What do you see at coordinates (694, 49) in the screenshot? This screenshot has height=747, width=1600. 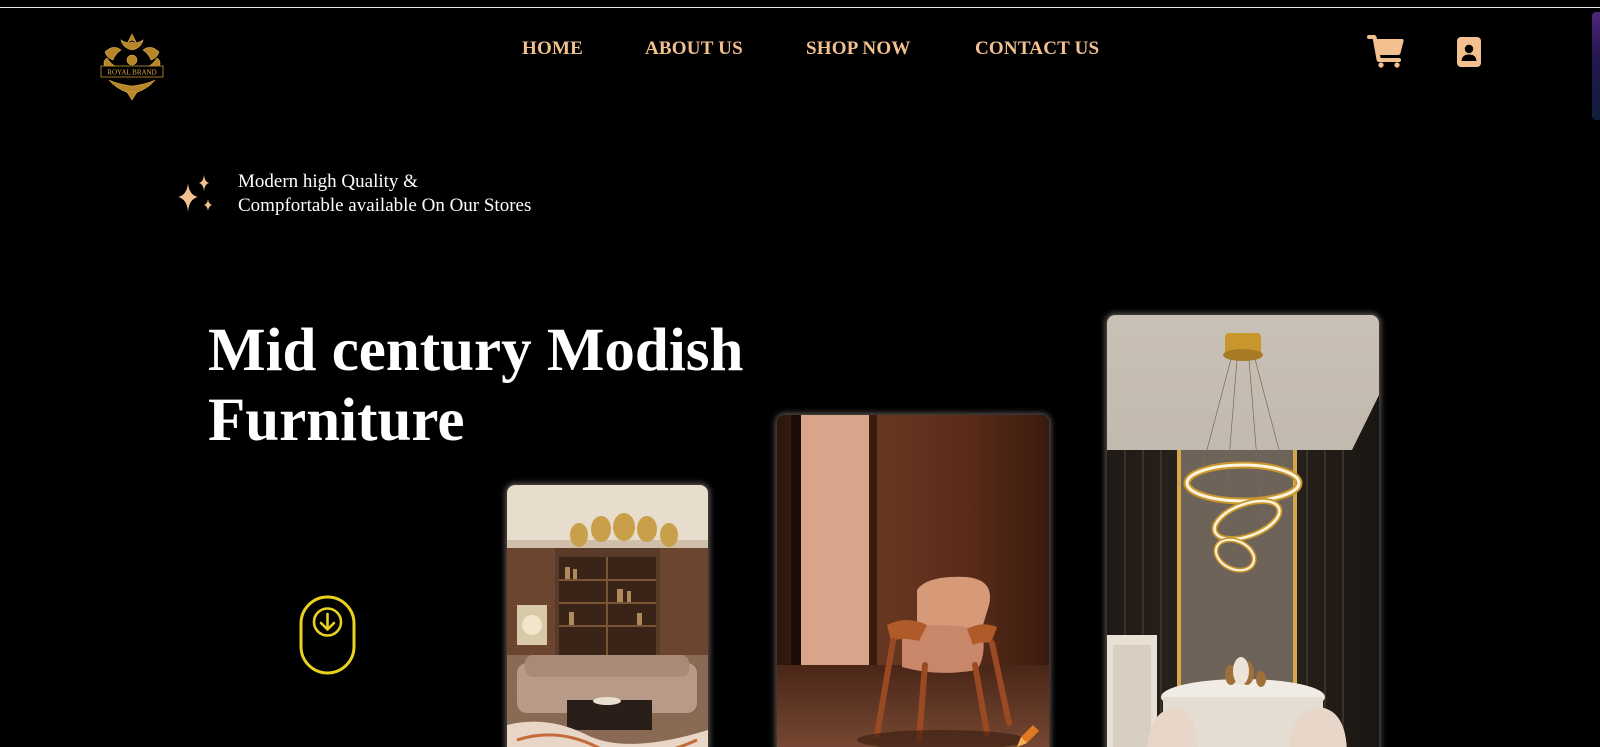 I see `nav-about-link: ABOUT US` at bounding box center [694, 49].